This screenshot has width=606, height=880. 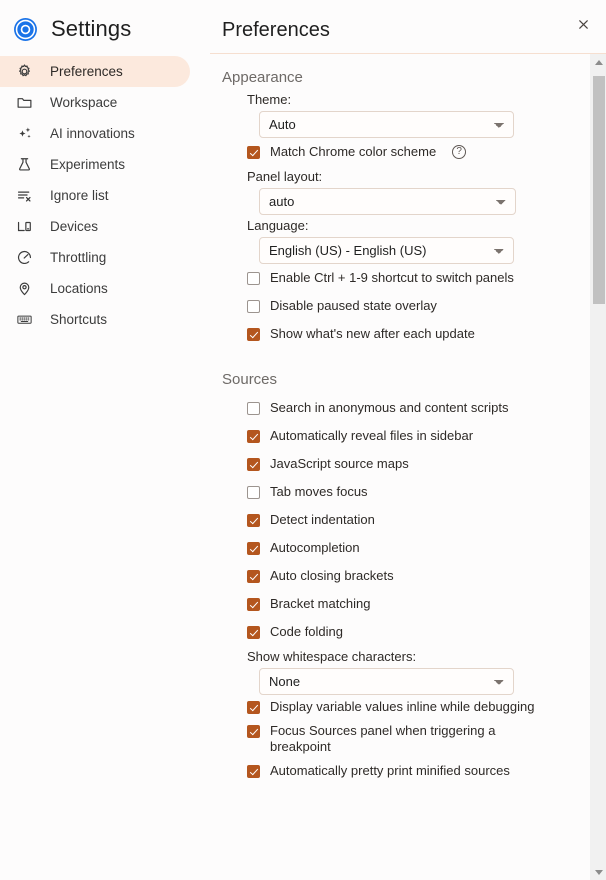 I want to click on theme-select: AutoLightDark, so click(x=386, y=124).